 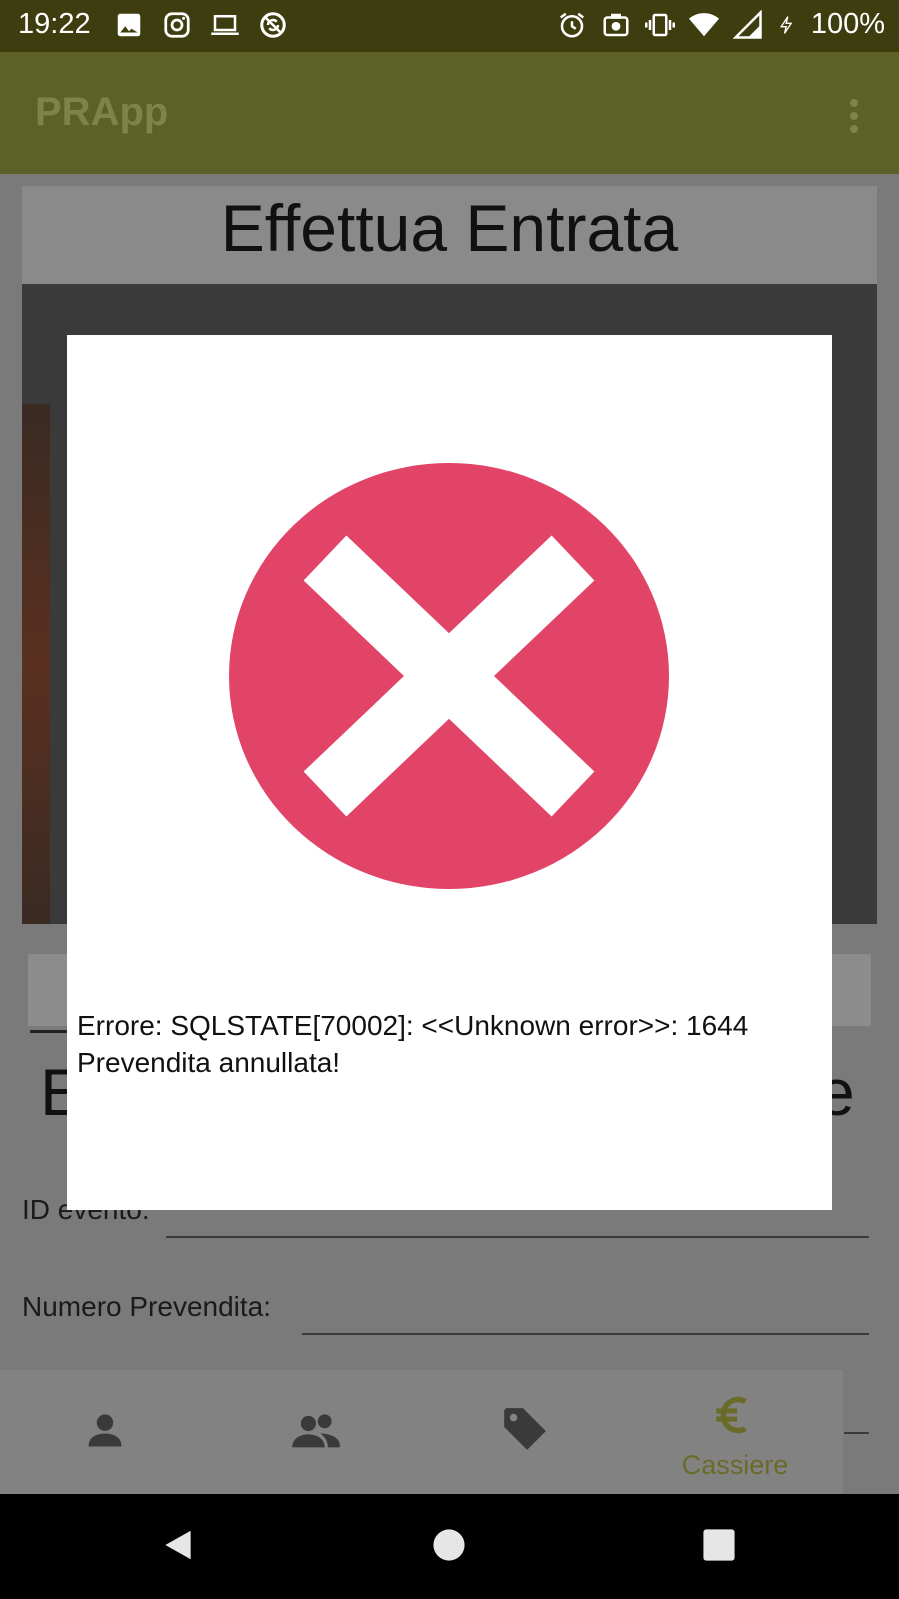 What do you see at coordinates (449, 676) in the screenshot?
I see `error-x-icon` at bounding box center [449, 676].